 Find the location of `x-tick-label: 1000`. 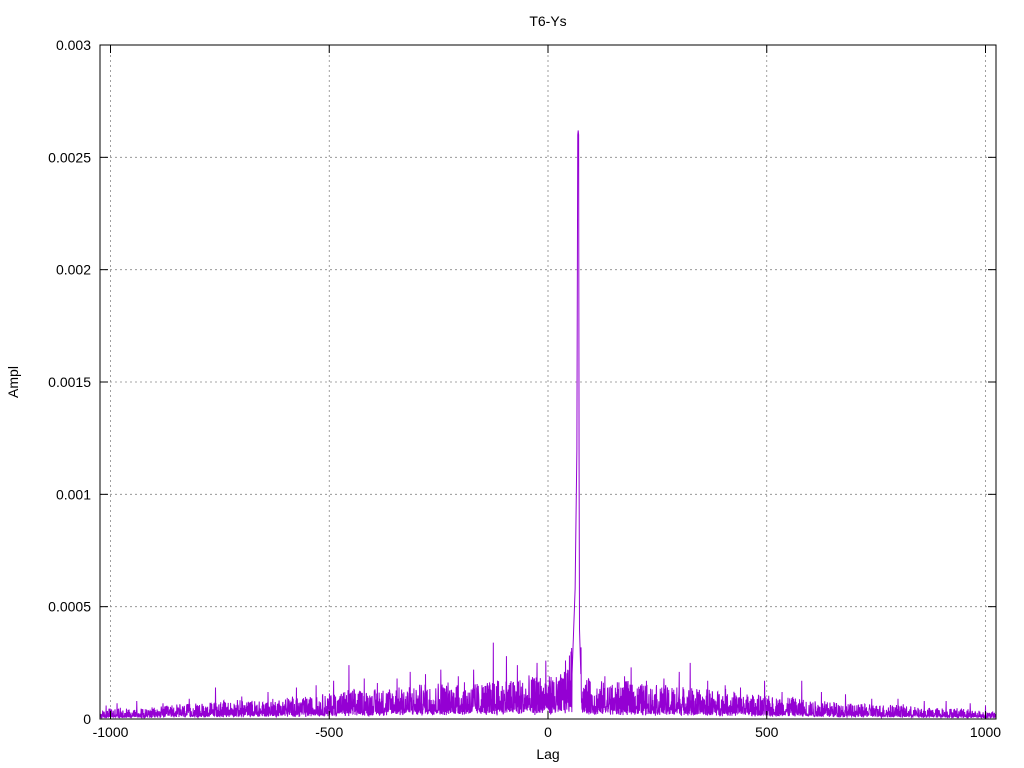

x-tick-label: 1000 is located at coordinates (985, 732).